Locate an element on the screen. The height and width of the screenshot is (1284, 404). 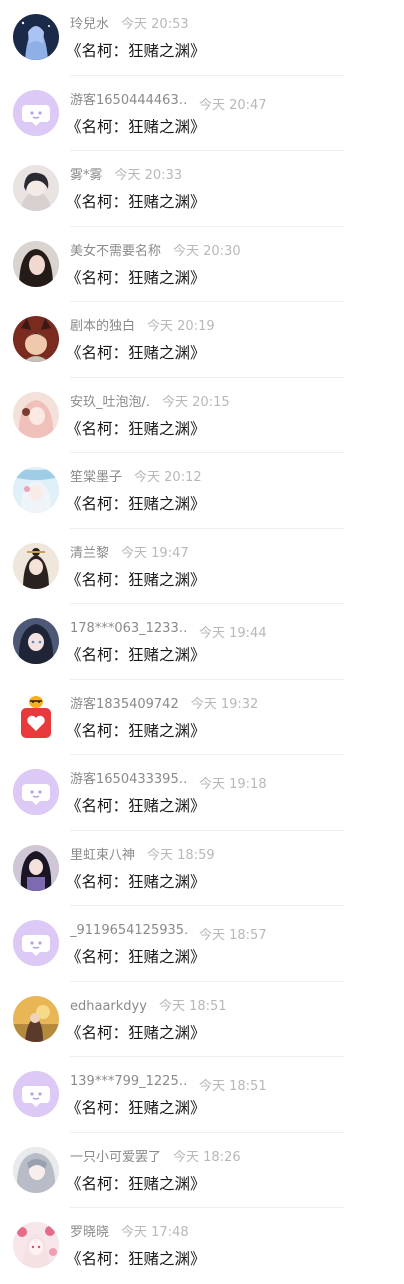
username: 玲兒水 is located at coordinates (89, 25).